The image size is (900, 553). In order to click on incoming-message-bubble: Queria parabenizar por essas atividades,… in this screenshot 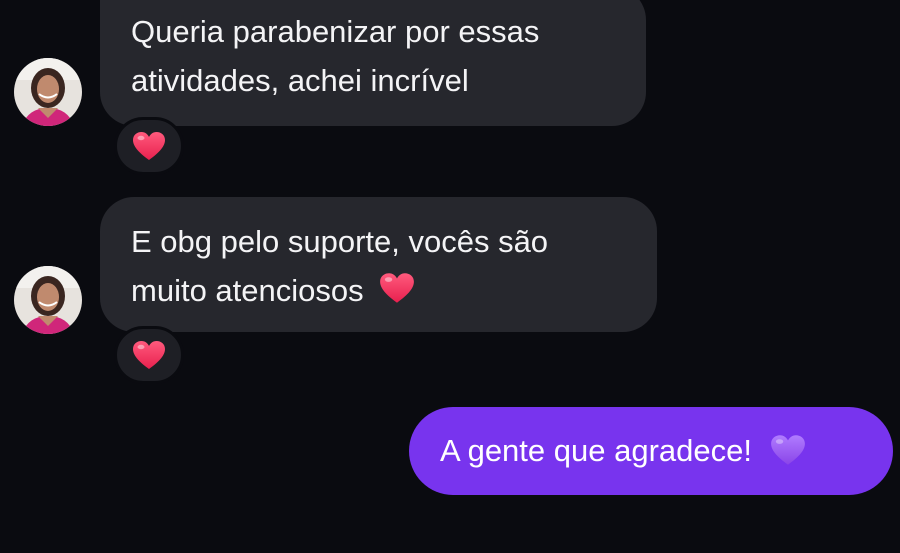, I will do `click(373, 63)`.